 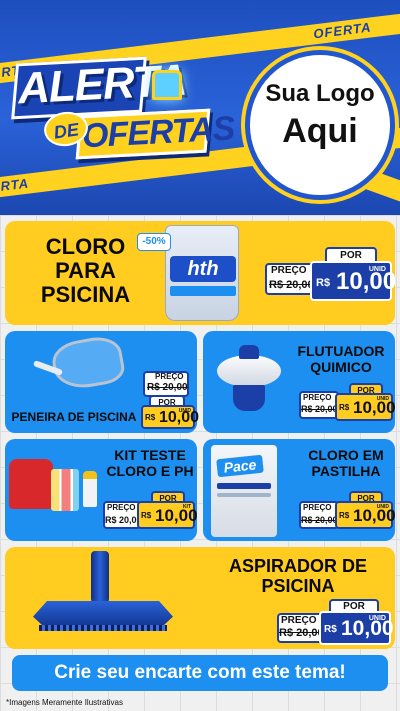 What do you see at coordinates (320, 131) in the screenshot?
I see `logo-text-line2: Aqui` at bounding box center [320, 131].